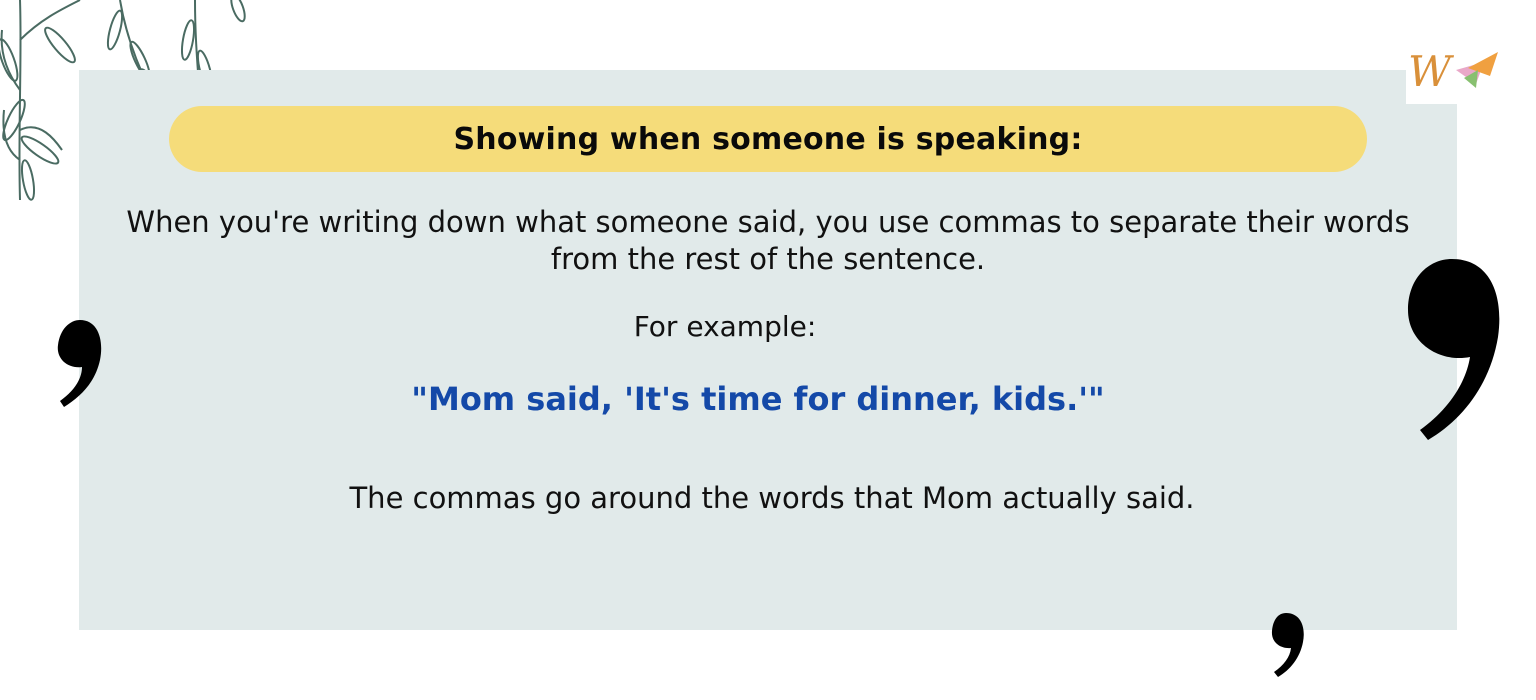 The width and height of the screenshot is (1536, 700). I want to click on brand-logo-icon: W, so click(1453, 71).